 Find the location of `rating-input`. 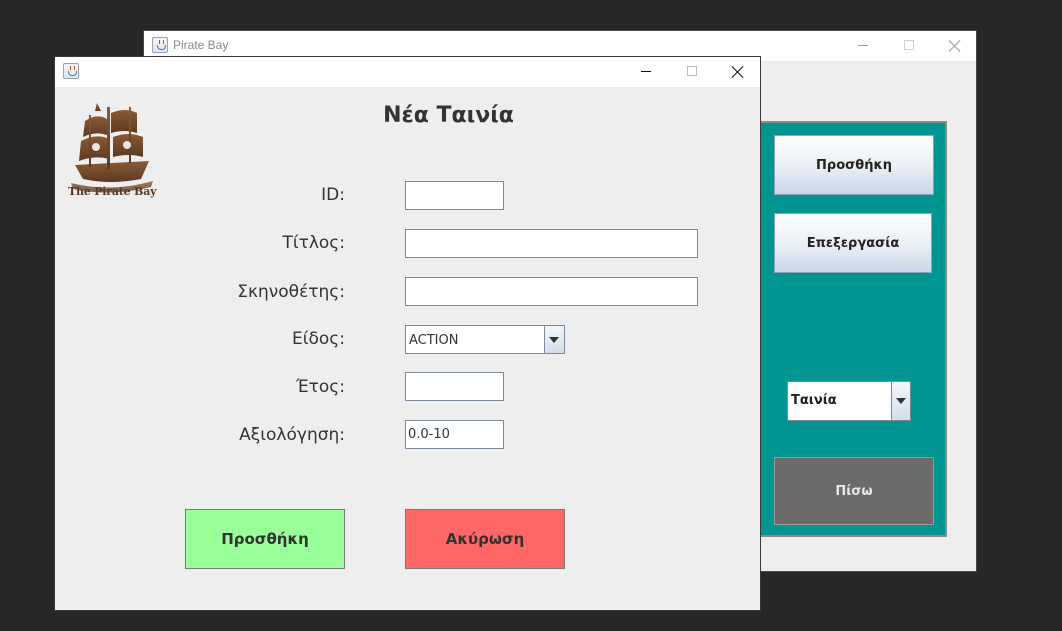

rating-input is located at coordinates (454, 434).